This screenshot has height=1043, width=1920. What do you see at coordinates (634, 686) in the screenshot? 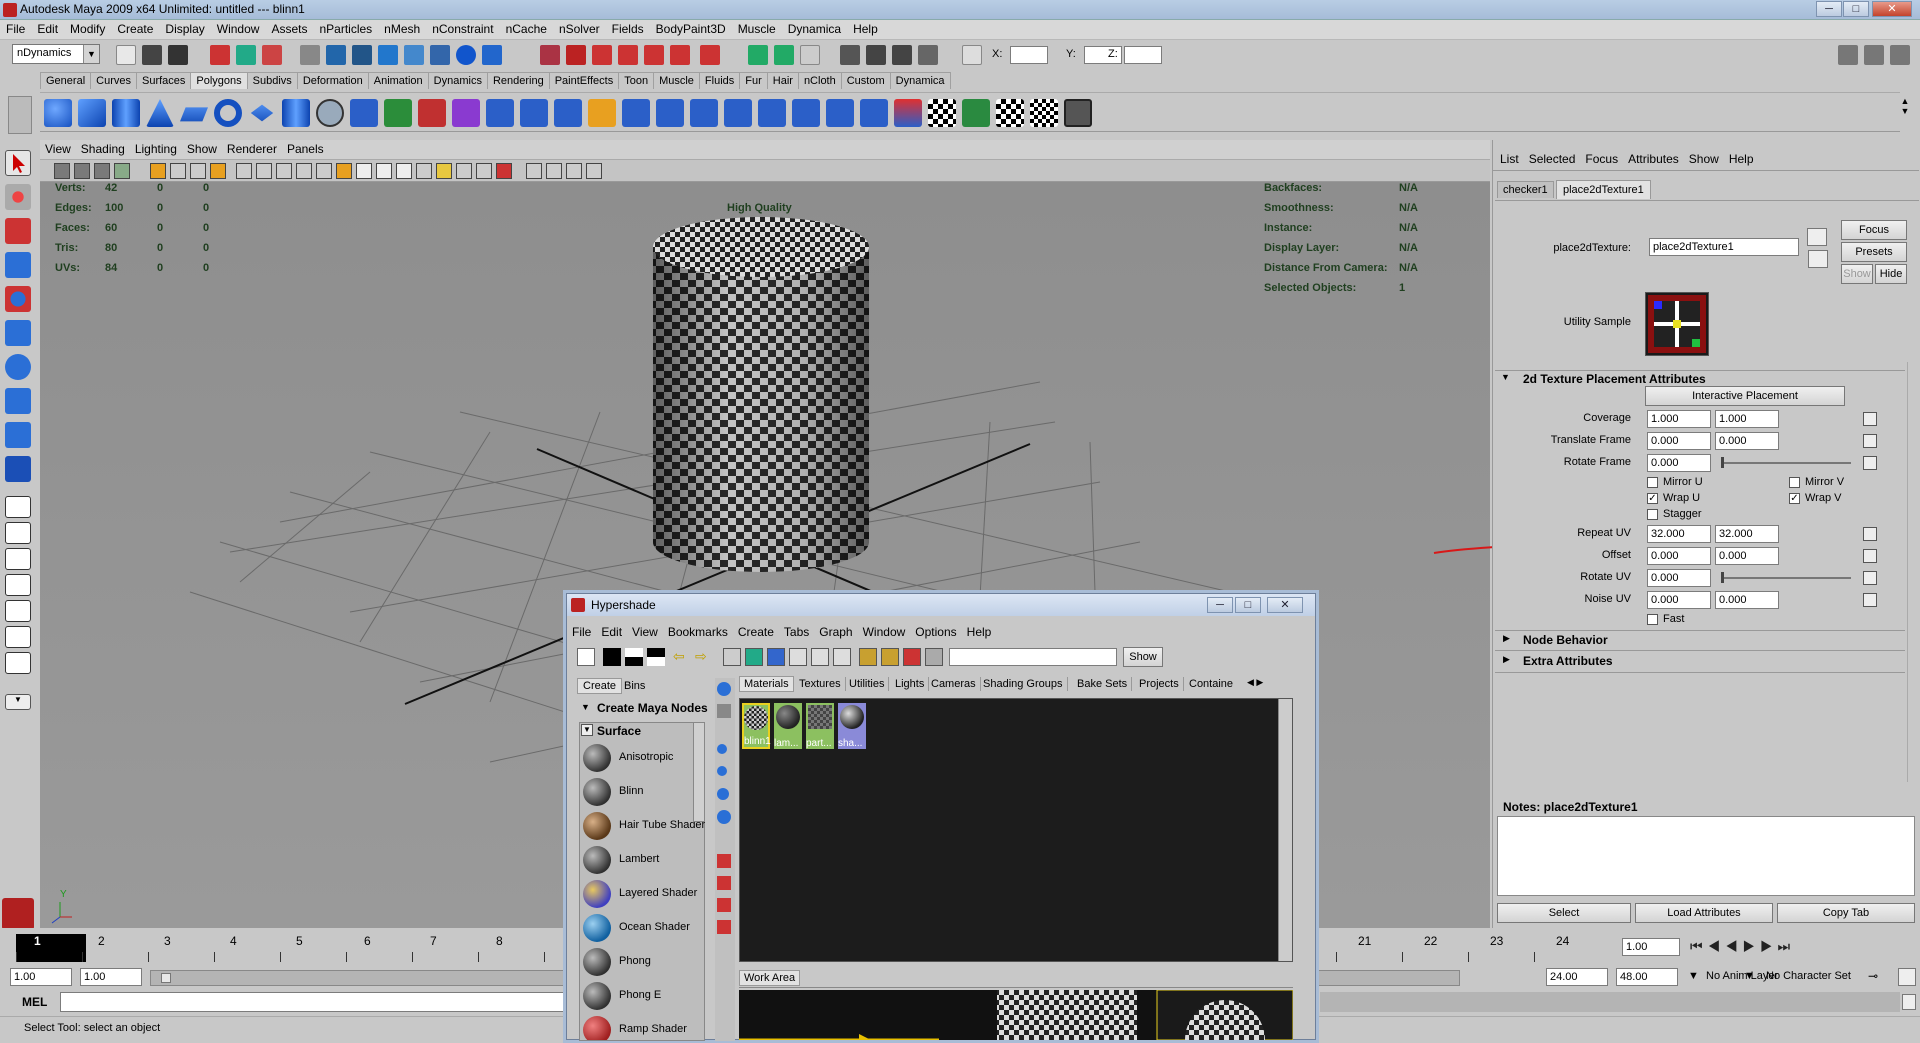
I see `hs-tab-bins: Bins` at bounding box center [634, 686].